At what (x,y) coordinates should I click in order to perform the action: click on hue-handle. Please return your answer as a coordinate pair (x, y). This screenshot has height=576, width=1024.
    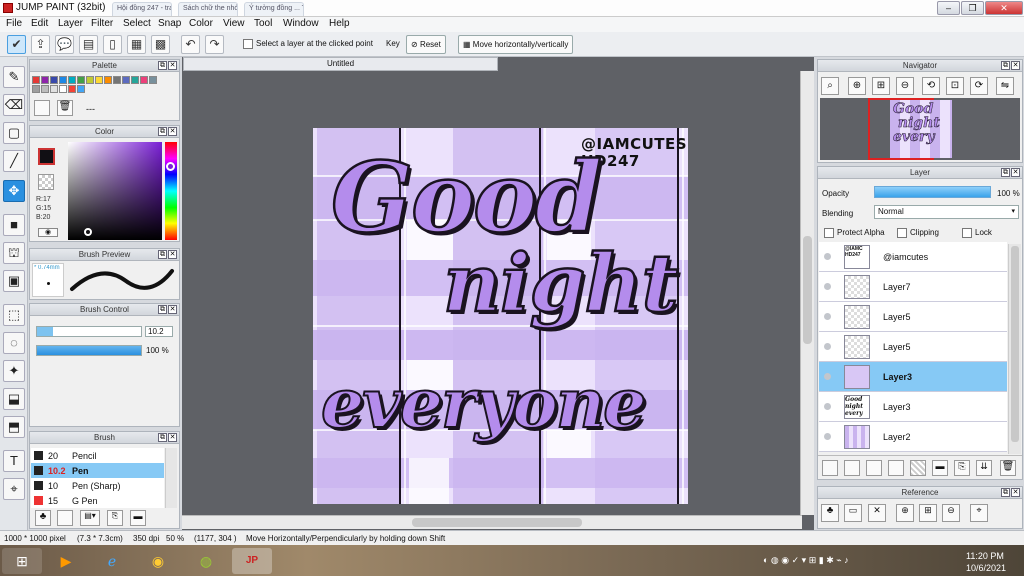
    Looking at the image, I should click on (170, 166).